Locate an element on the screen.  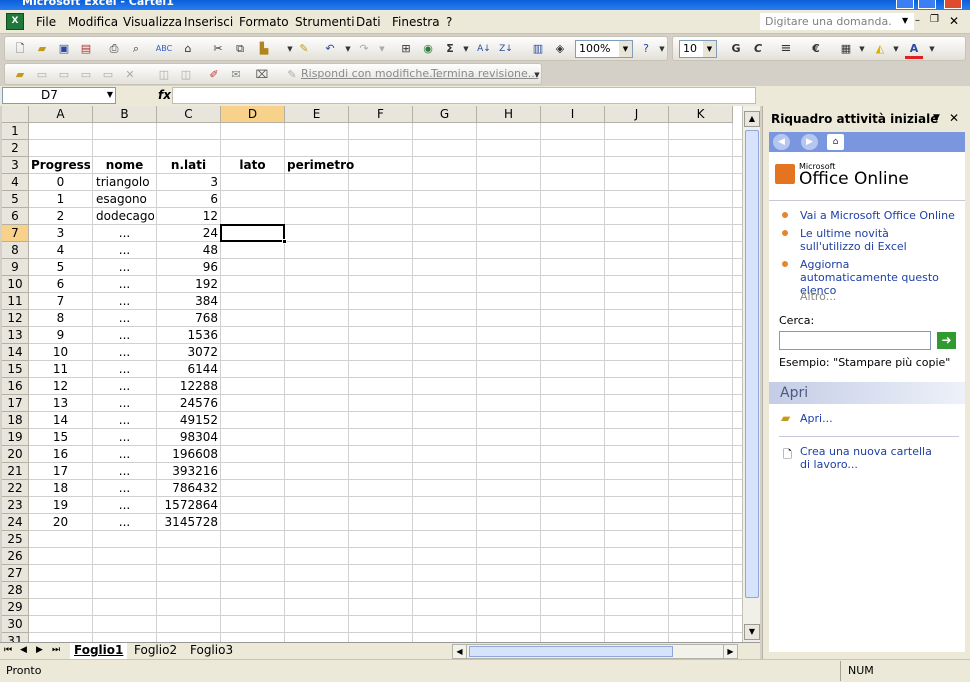
align-center-icon: ≡ is located at coordinates (786, 49).